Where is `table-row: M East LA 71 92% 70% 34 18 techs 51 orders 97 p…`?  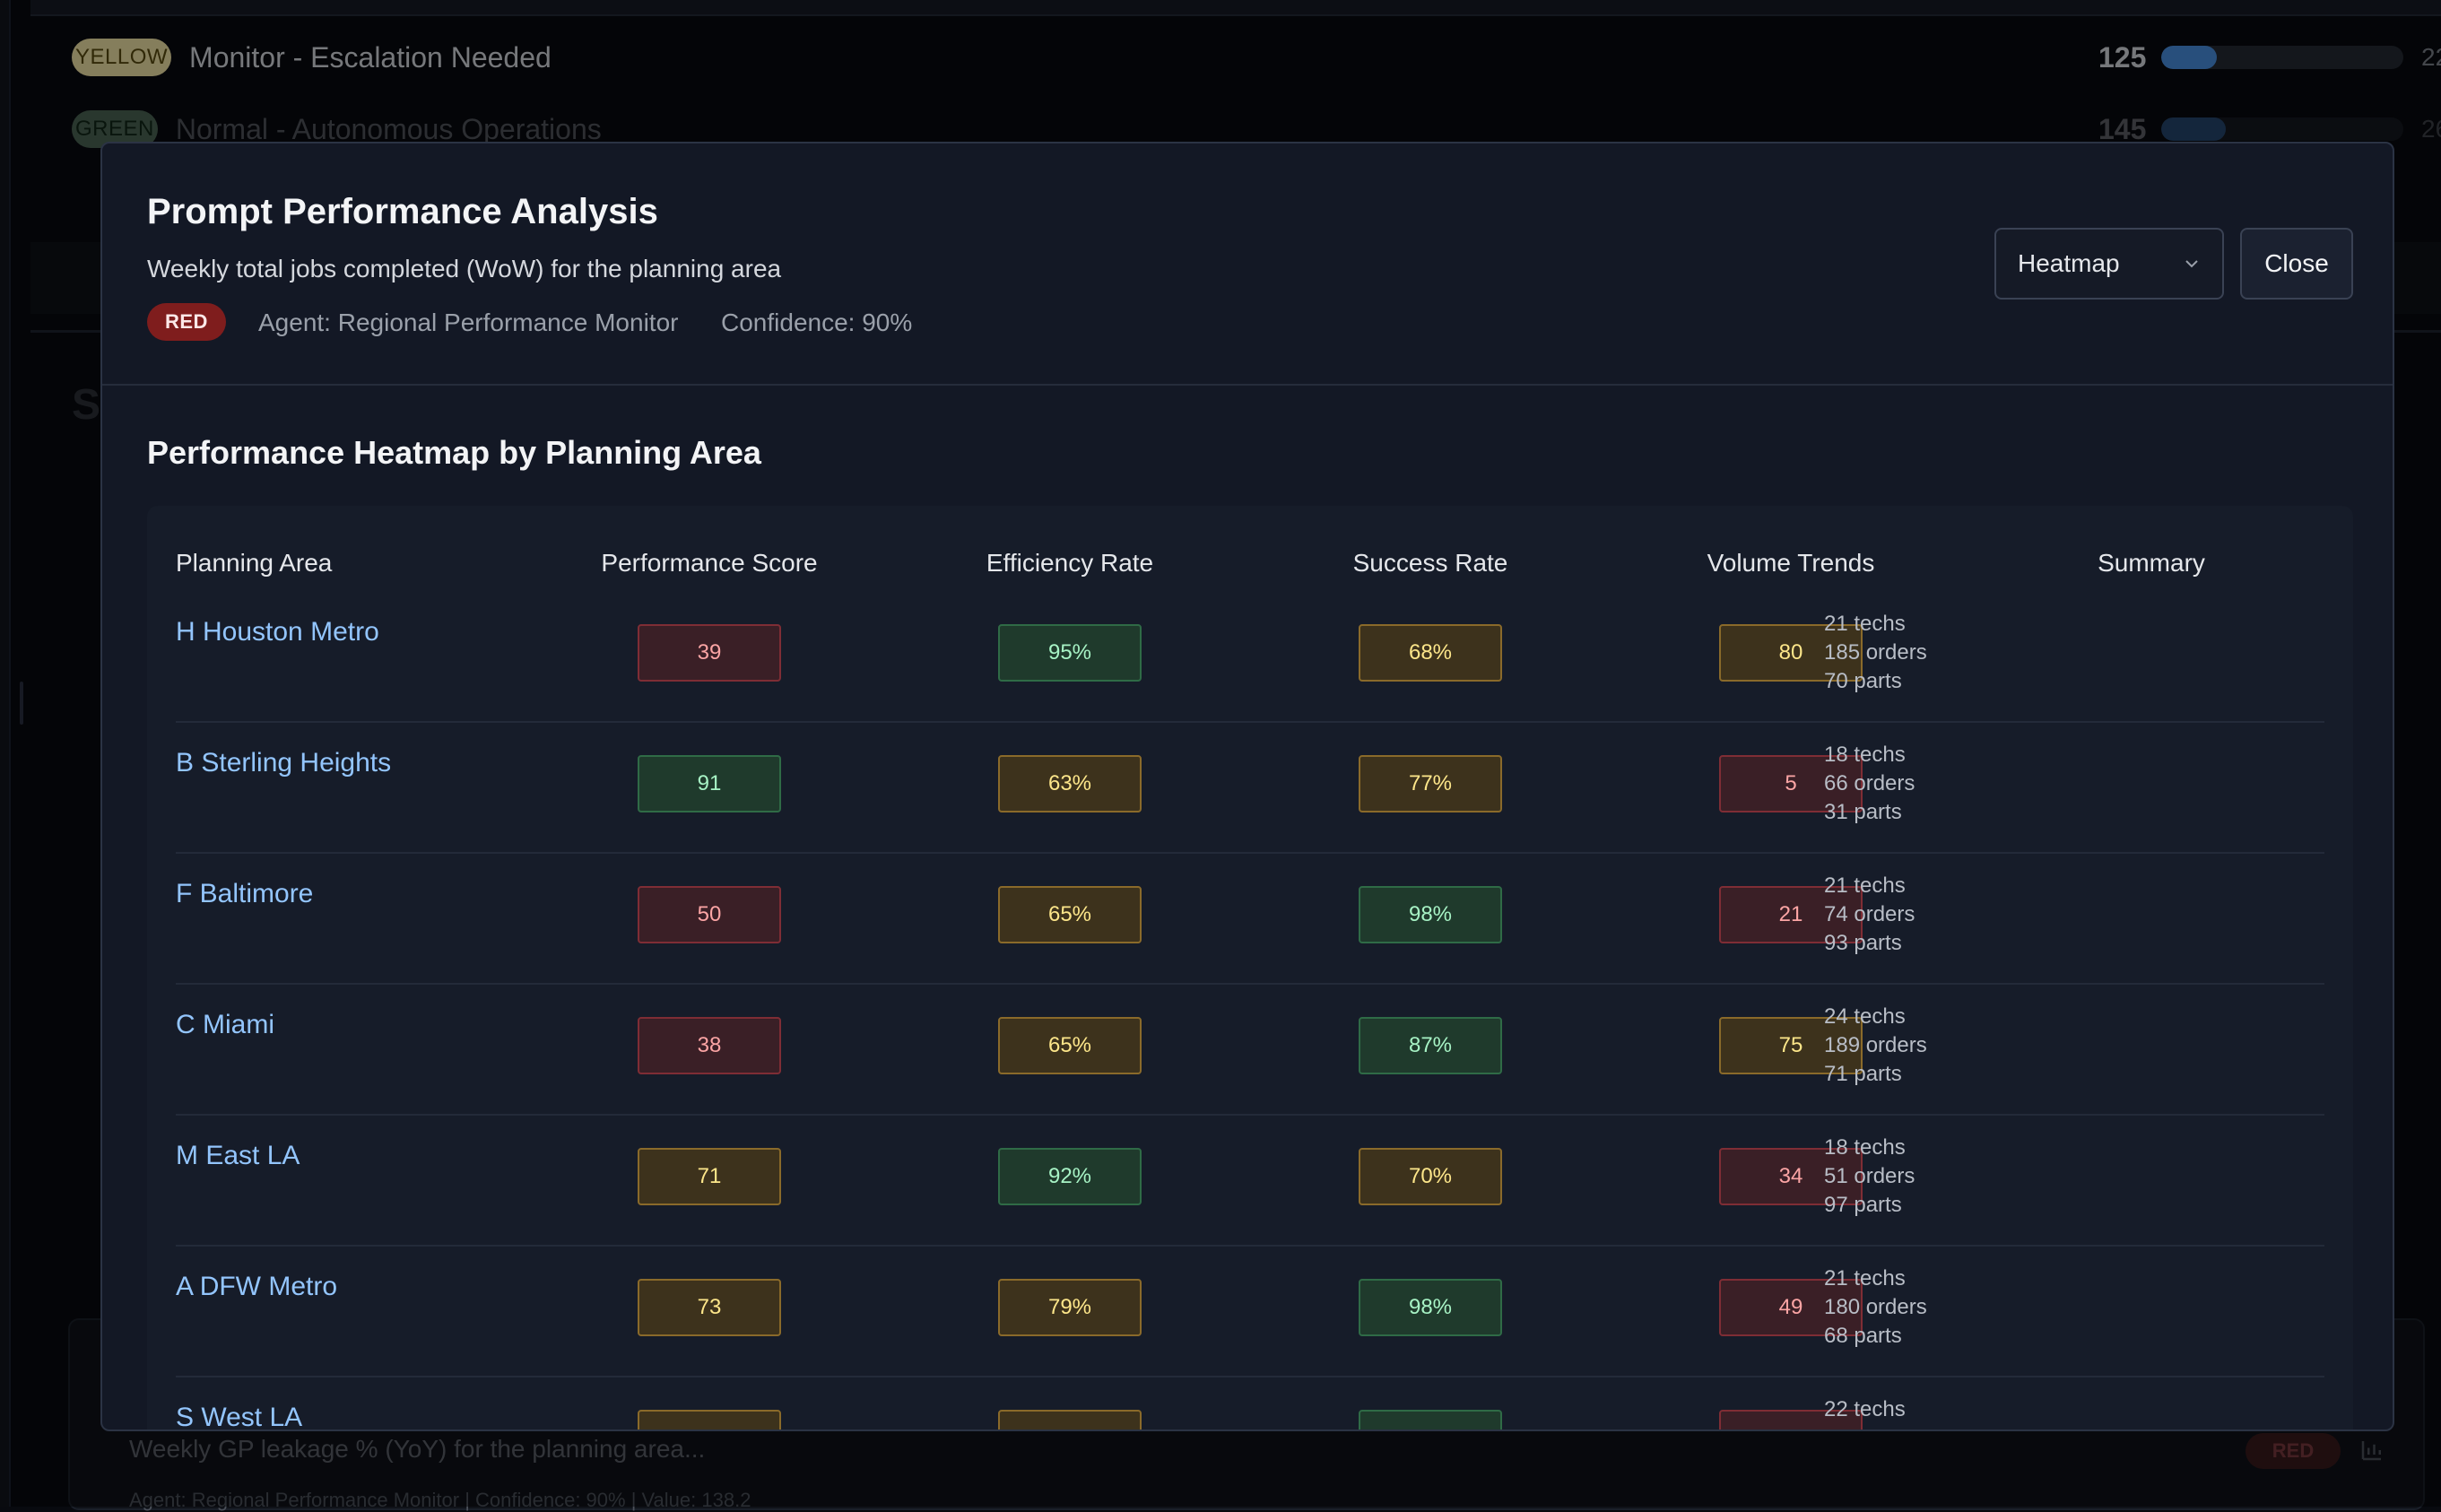 table-row: M East LA 71 92% 70% 34 18 techs 51 orders 97 p… is located at coordinates (1250, 1181).